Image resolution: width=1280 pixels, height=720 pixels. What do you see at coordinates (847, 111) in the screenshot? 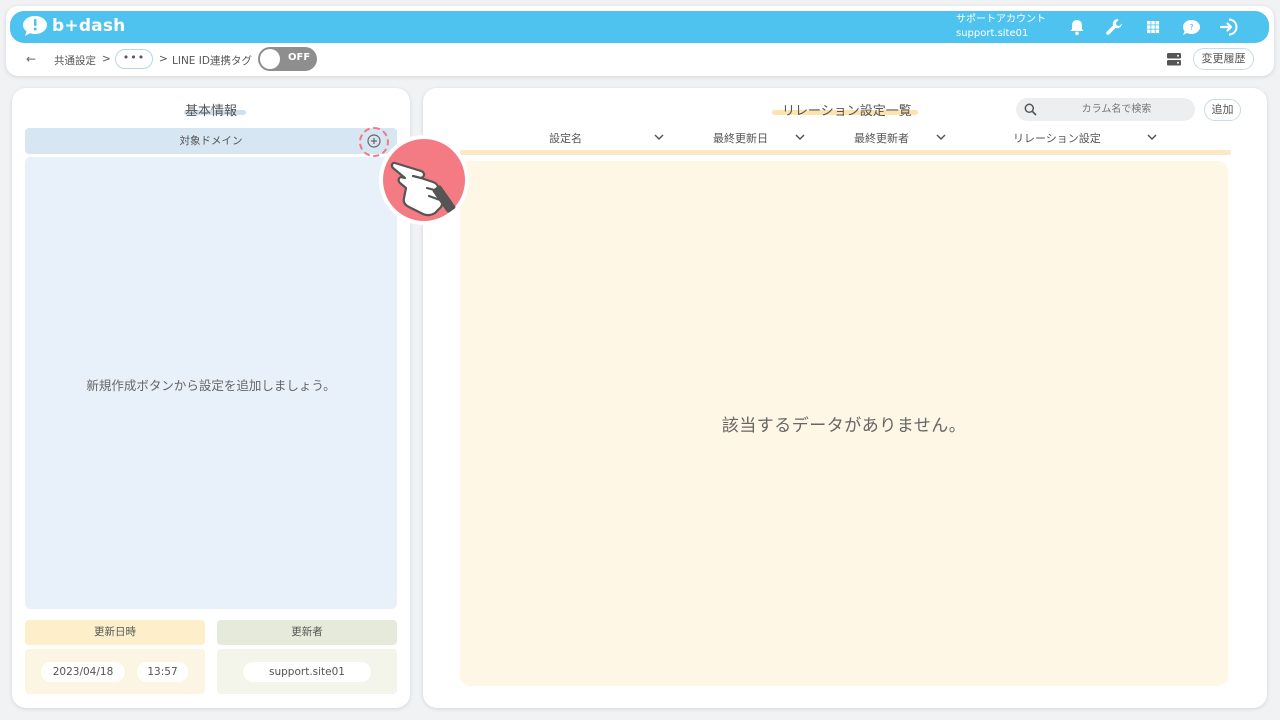
I see `panel-title: リレーション設定一覧` at bounding box center [847, 111].